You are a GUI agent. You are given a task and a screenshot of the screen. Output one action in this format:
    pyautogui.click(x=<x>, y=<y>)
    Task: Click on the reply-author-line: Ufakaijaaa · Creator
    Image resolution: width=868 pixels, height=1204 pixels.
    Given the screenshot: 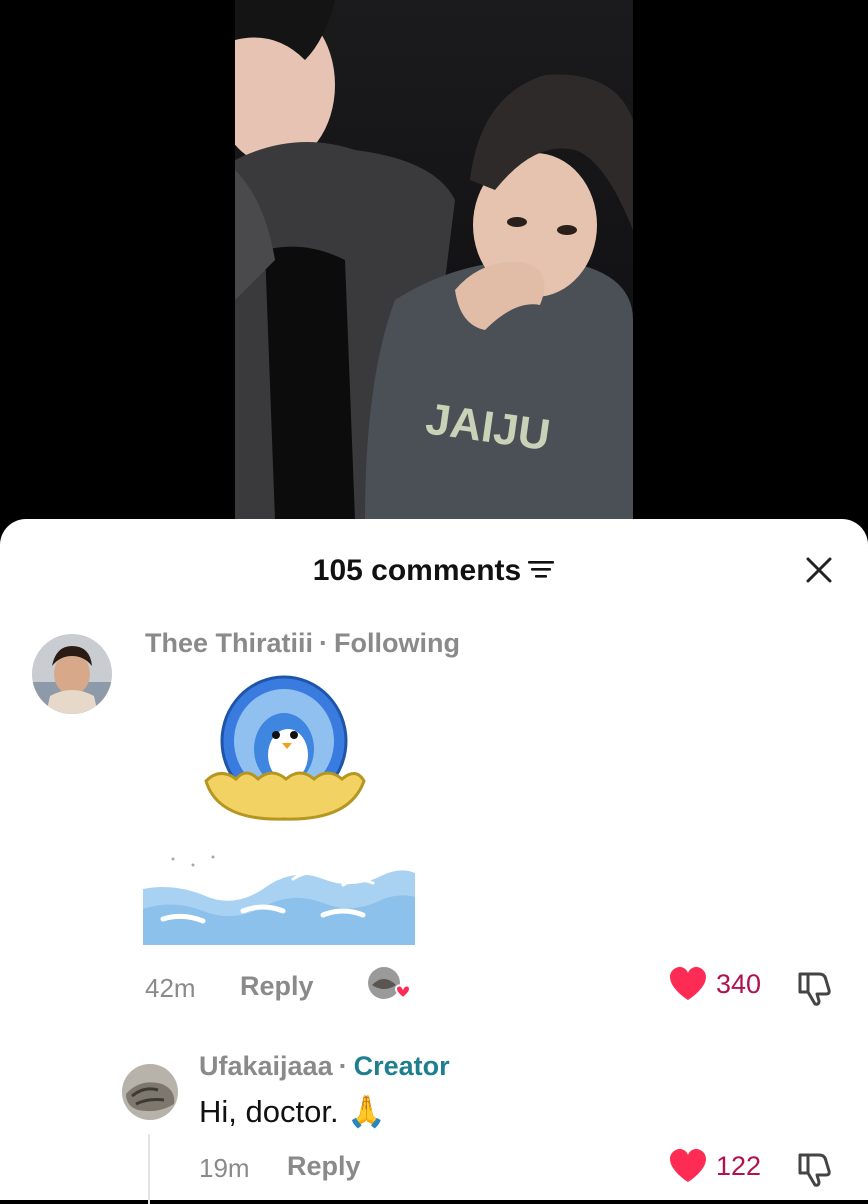 What is the action you would take?
    pyautogui.click(x=324, y=1066)
    